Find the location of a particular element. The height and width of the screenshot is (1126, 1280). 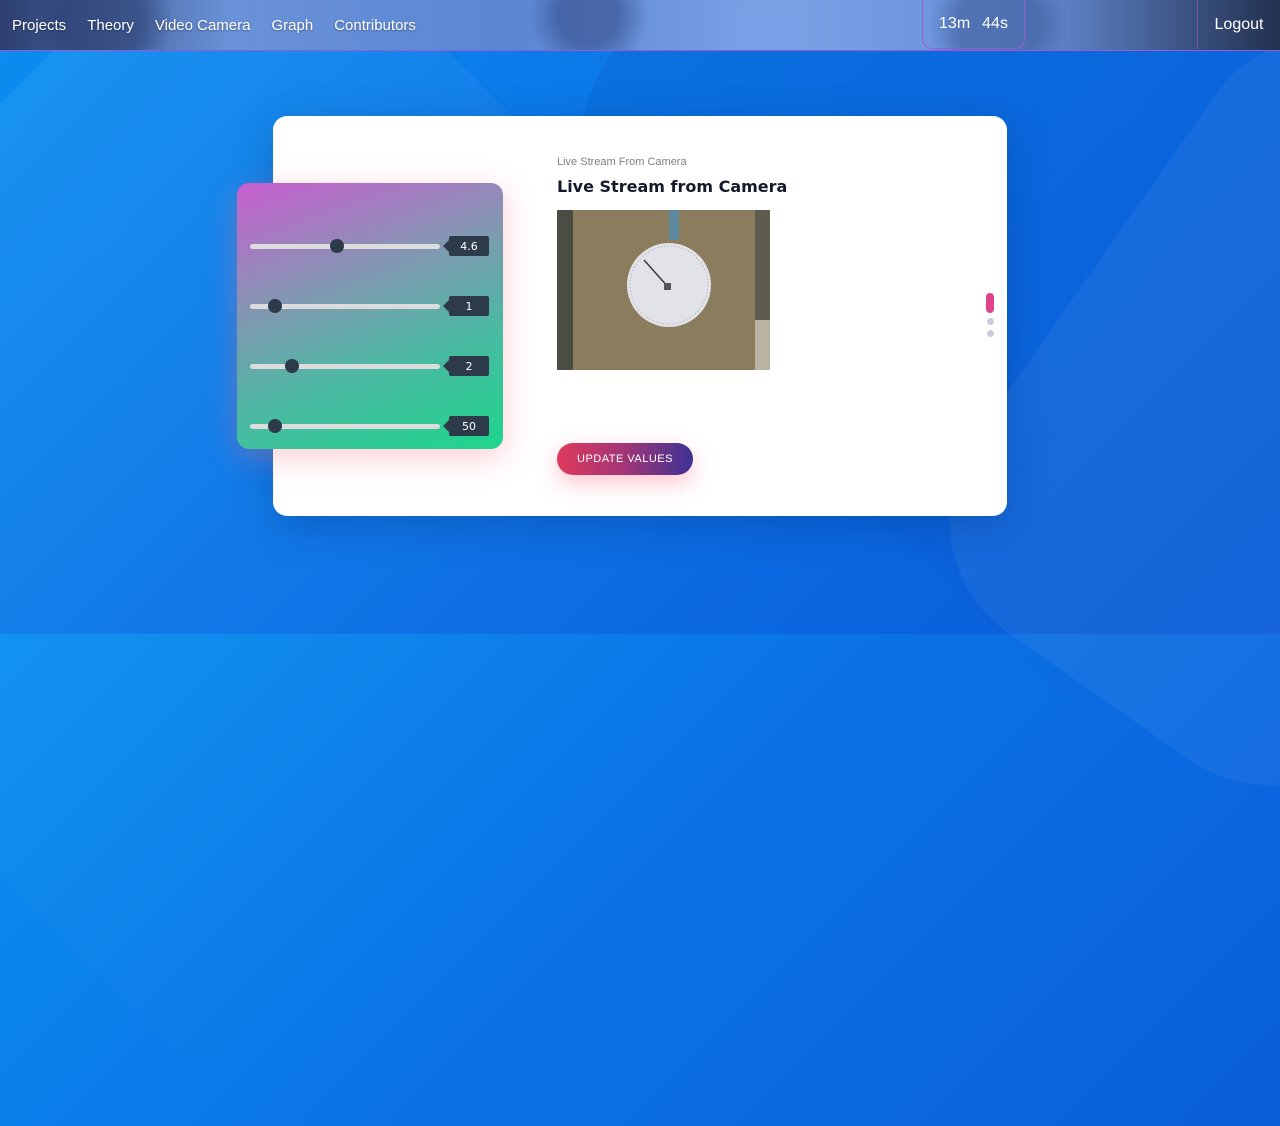

pagination-dots is located at coordinates (990, 315).